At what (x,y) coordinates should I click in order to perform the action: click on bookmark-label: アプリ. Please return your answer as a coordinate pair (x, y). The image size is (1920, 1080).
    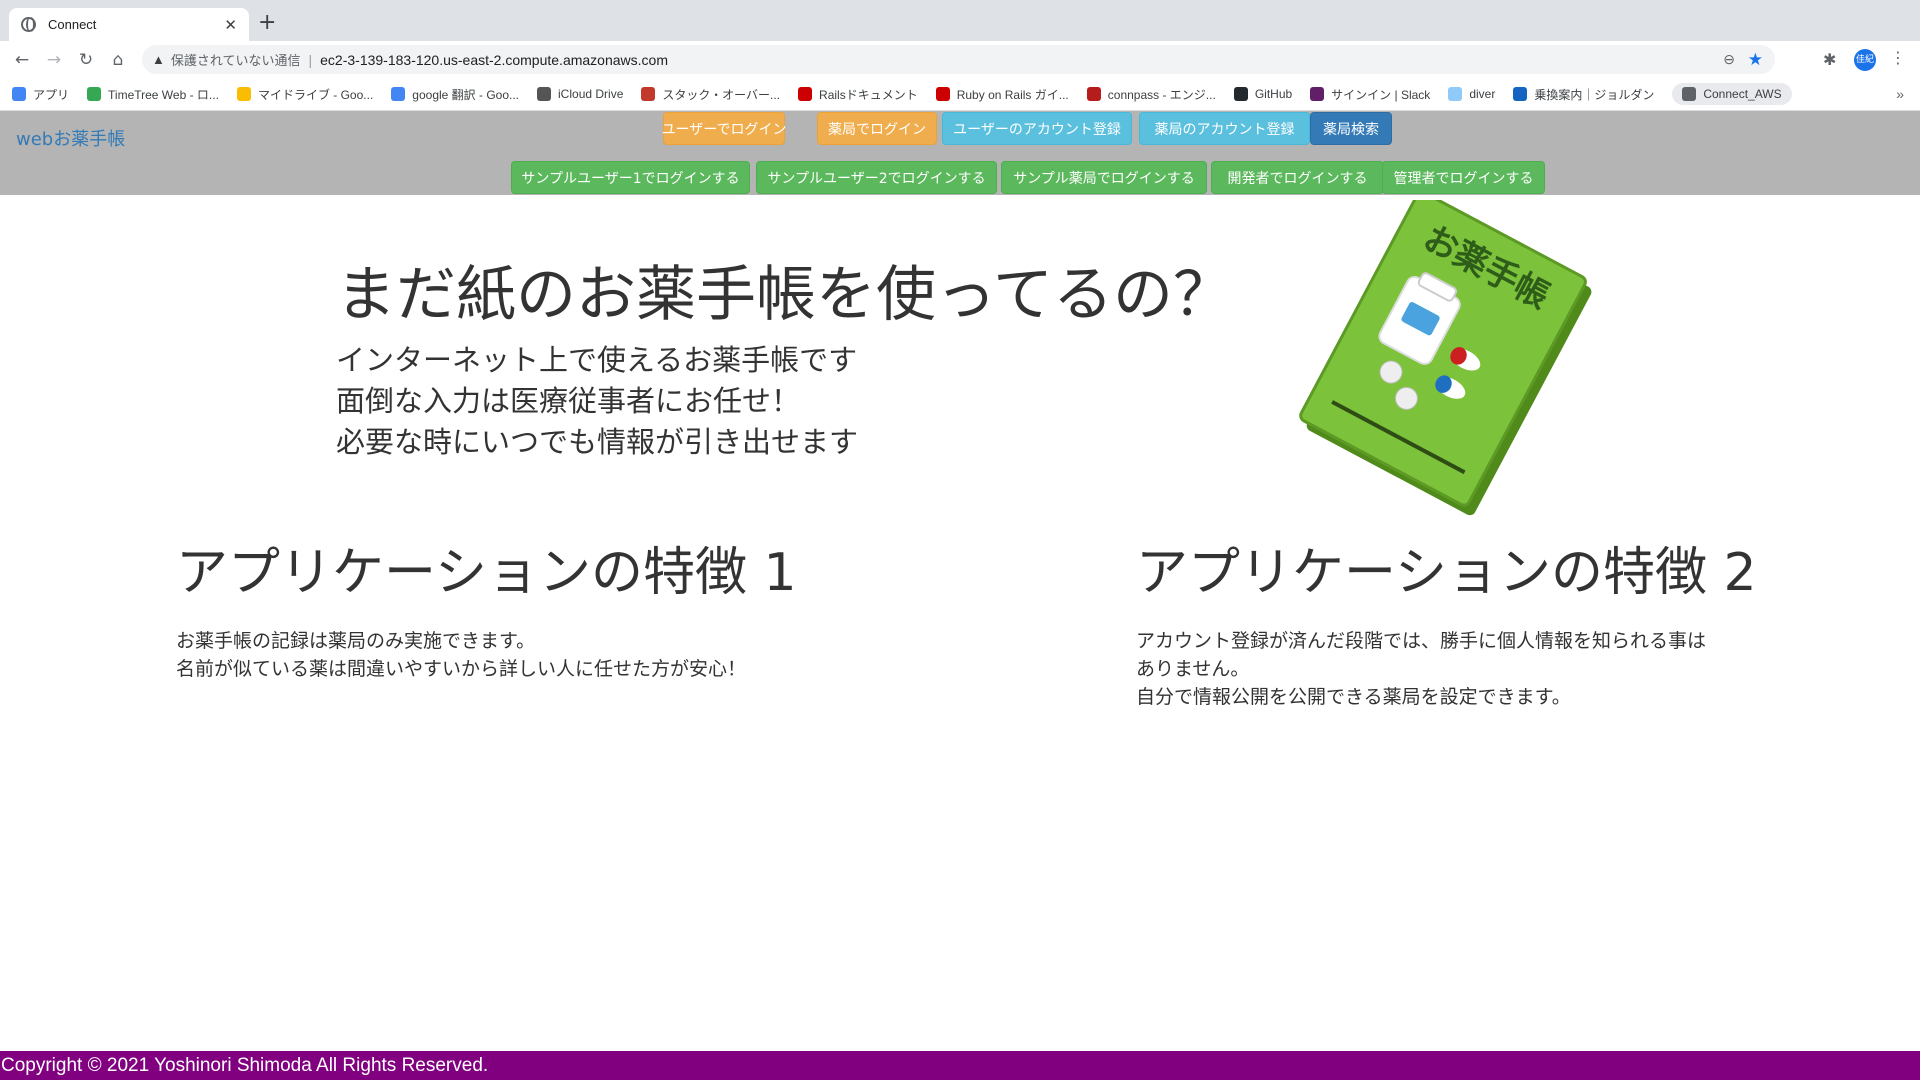
    Looking at the image, I should click on (51, 94).